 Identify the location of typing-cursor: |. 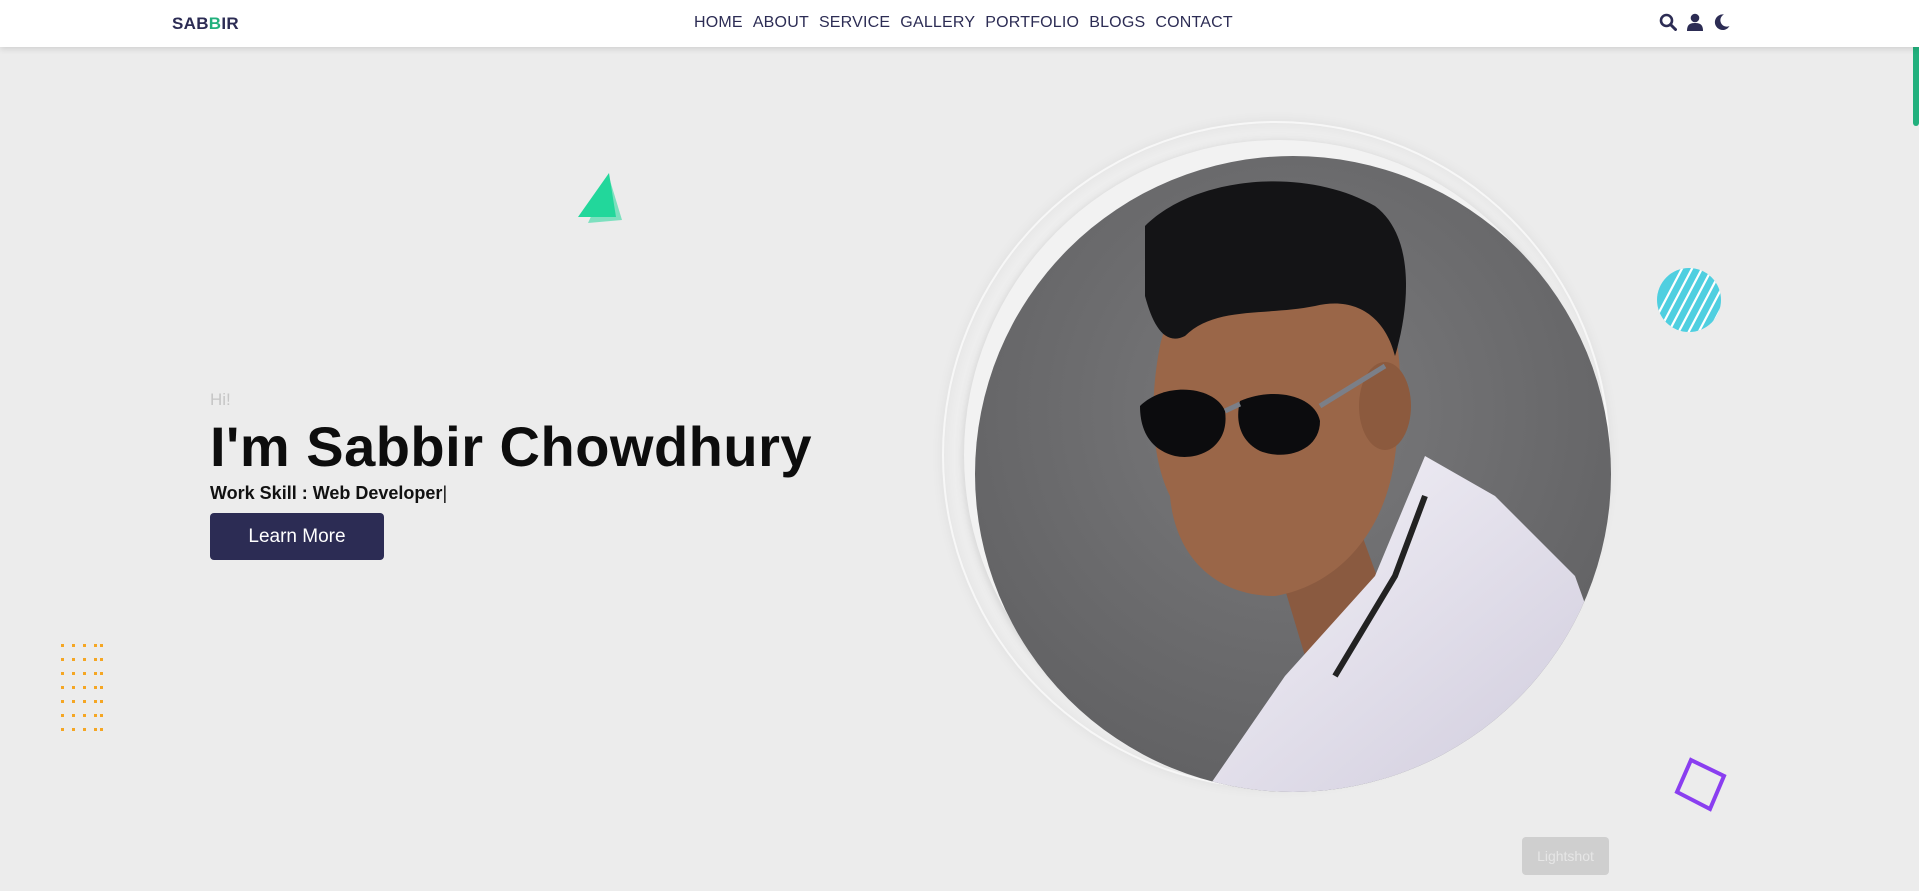
(445, 493).